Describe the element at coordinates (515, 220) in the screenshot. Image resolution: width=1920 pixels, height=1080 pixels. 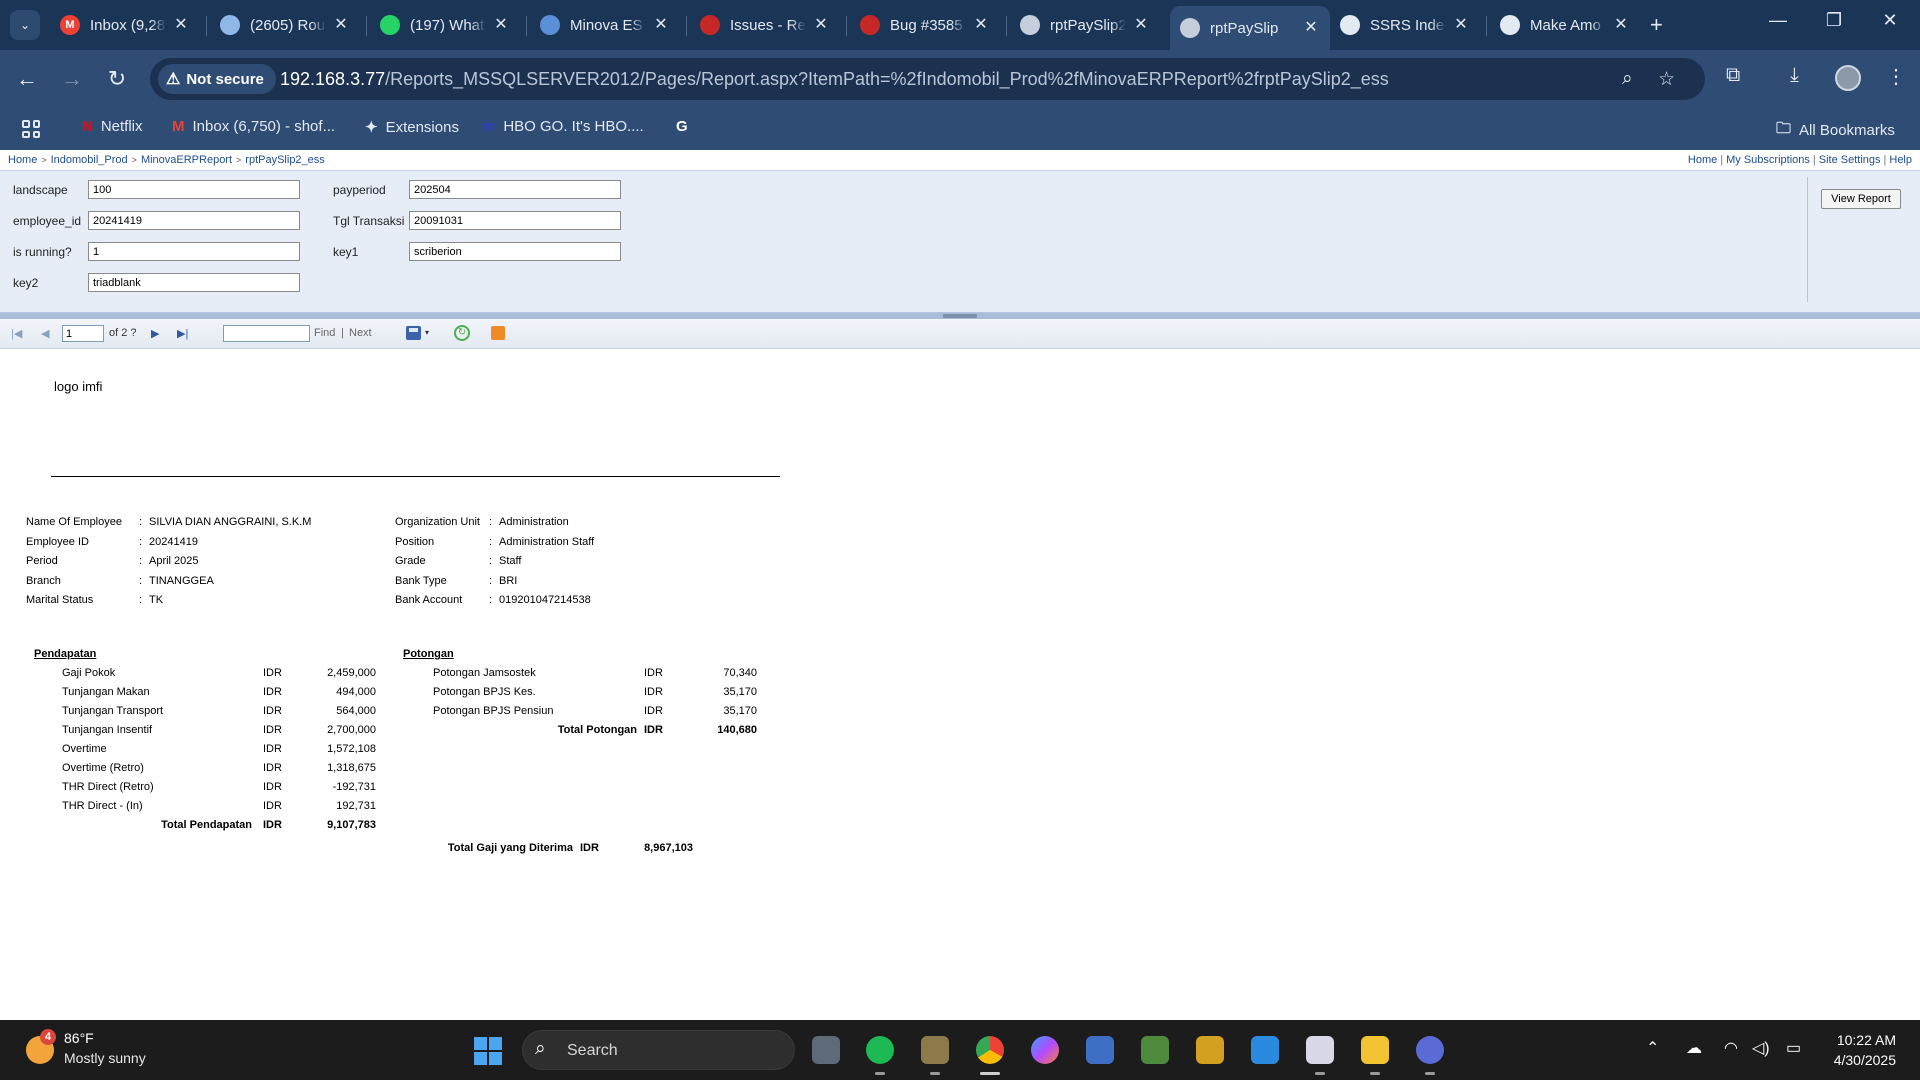
I see `param-input-tgl-transaksi` at that location.